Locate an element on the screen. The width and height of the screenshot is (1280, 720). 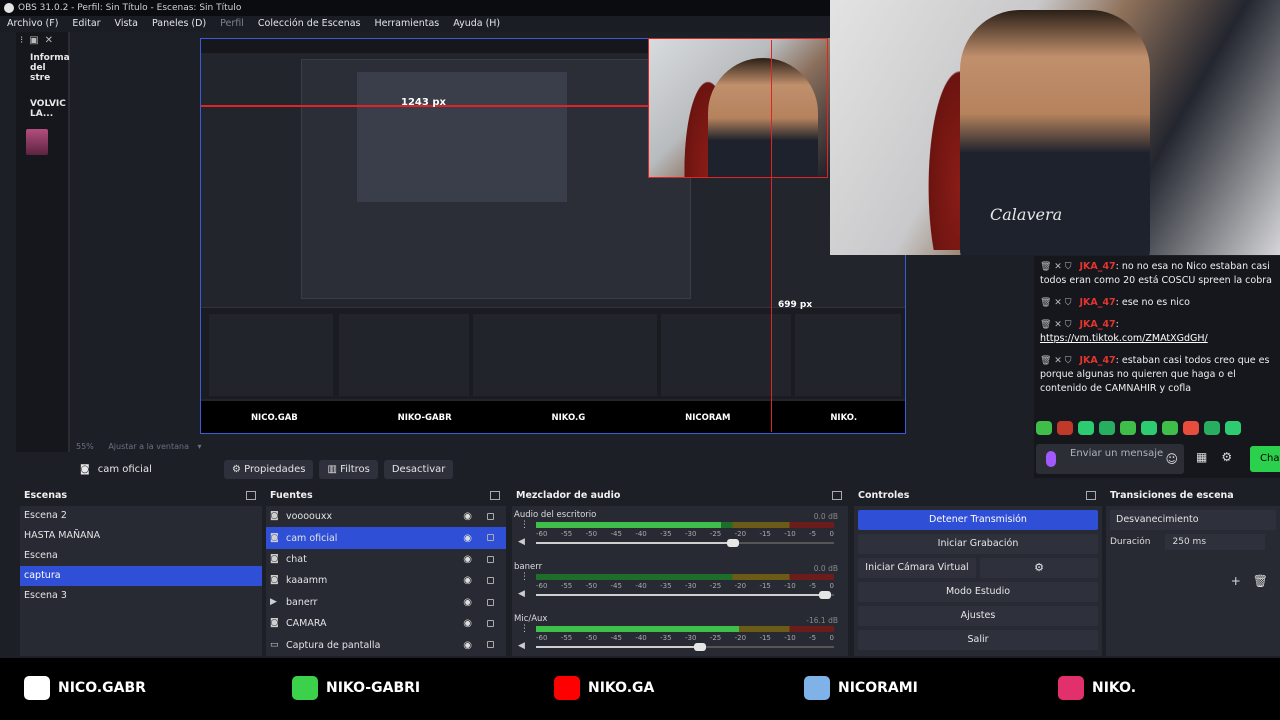
settings-button: Ajustes is located at coordinates (978, 616).